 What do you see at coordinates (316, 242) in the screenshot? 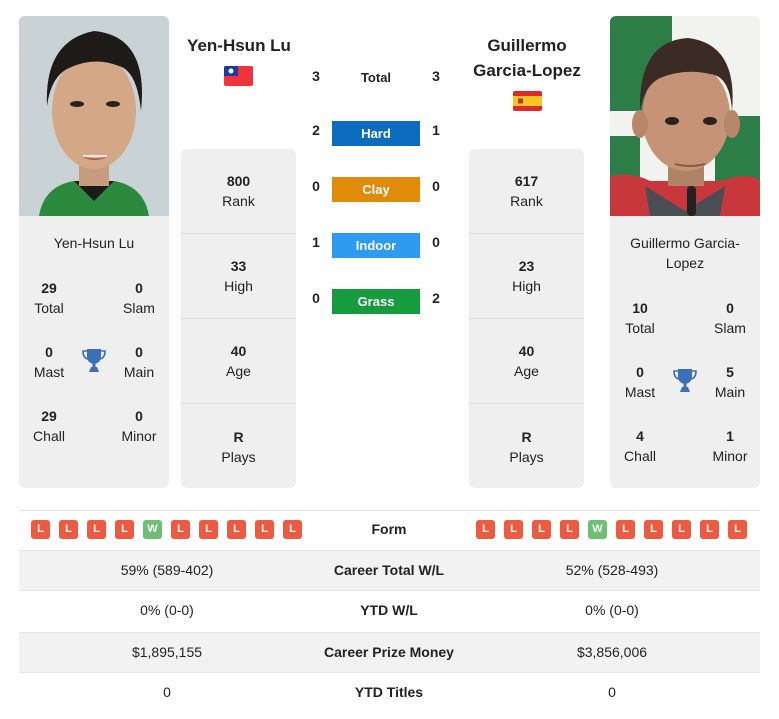
I see `h2h-p1-indoor: 1` at bounding box center [316, 242].